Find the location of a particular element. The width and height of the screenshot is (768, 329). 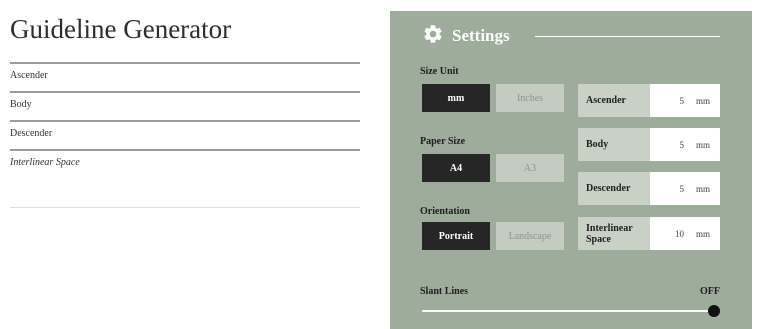

settings-header: Settings is located at coordinates (466, 36).